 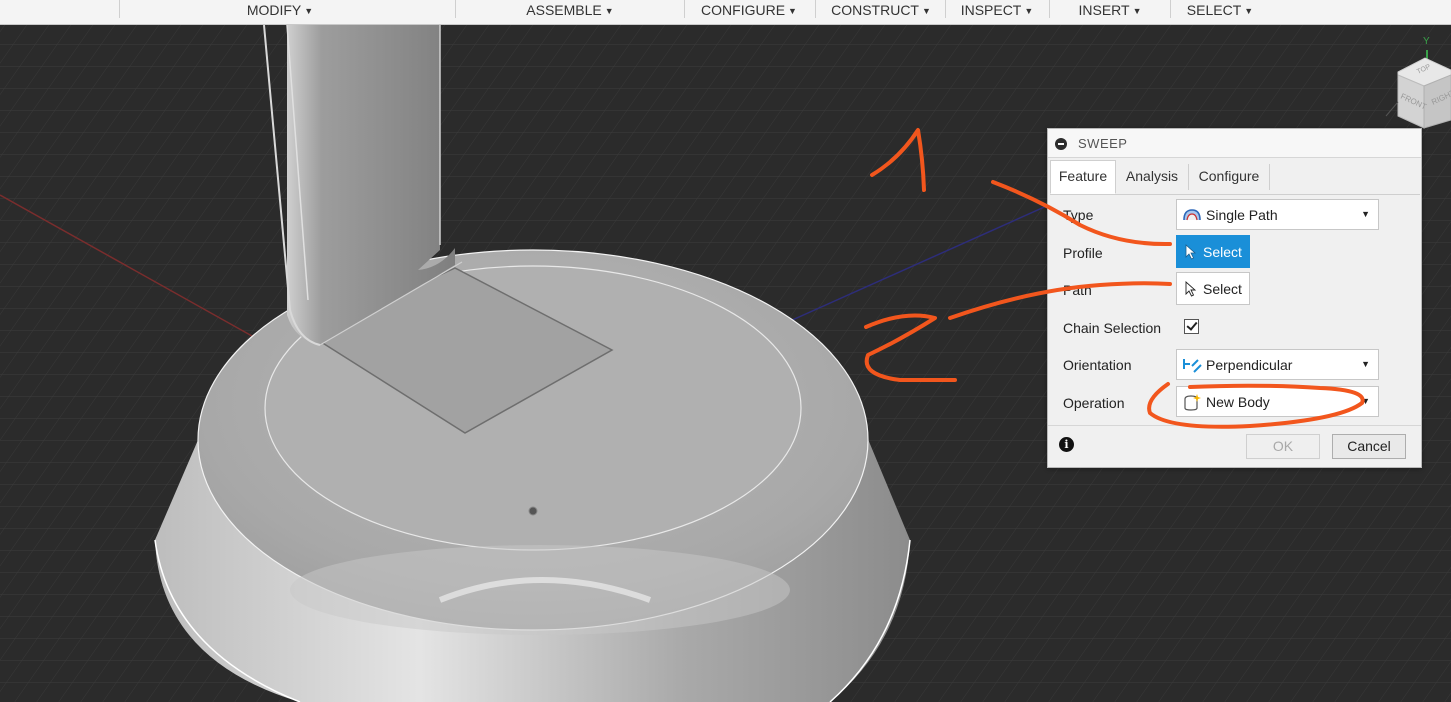 What do you see at coordinates (1192, 402) in the screenshot?
I see `new-body-icon` at bounding box center [1192, 402].